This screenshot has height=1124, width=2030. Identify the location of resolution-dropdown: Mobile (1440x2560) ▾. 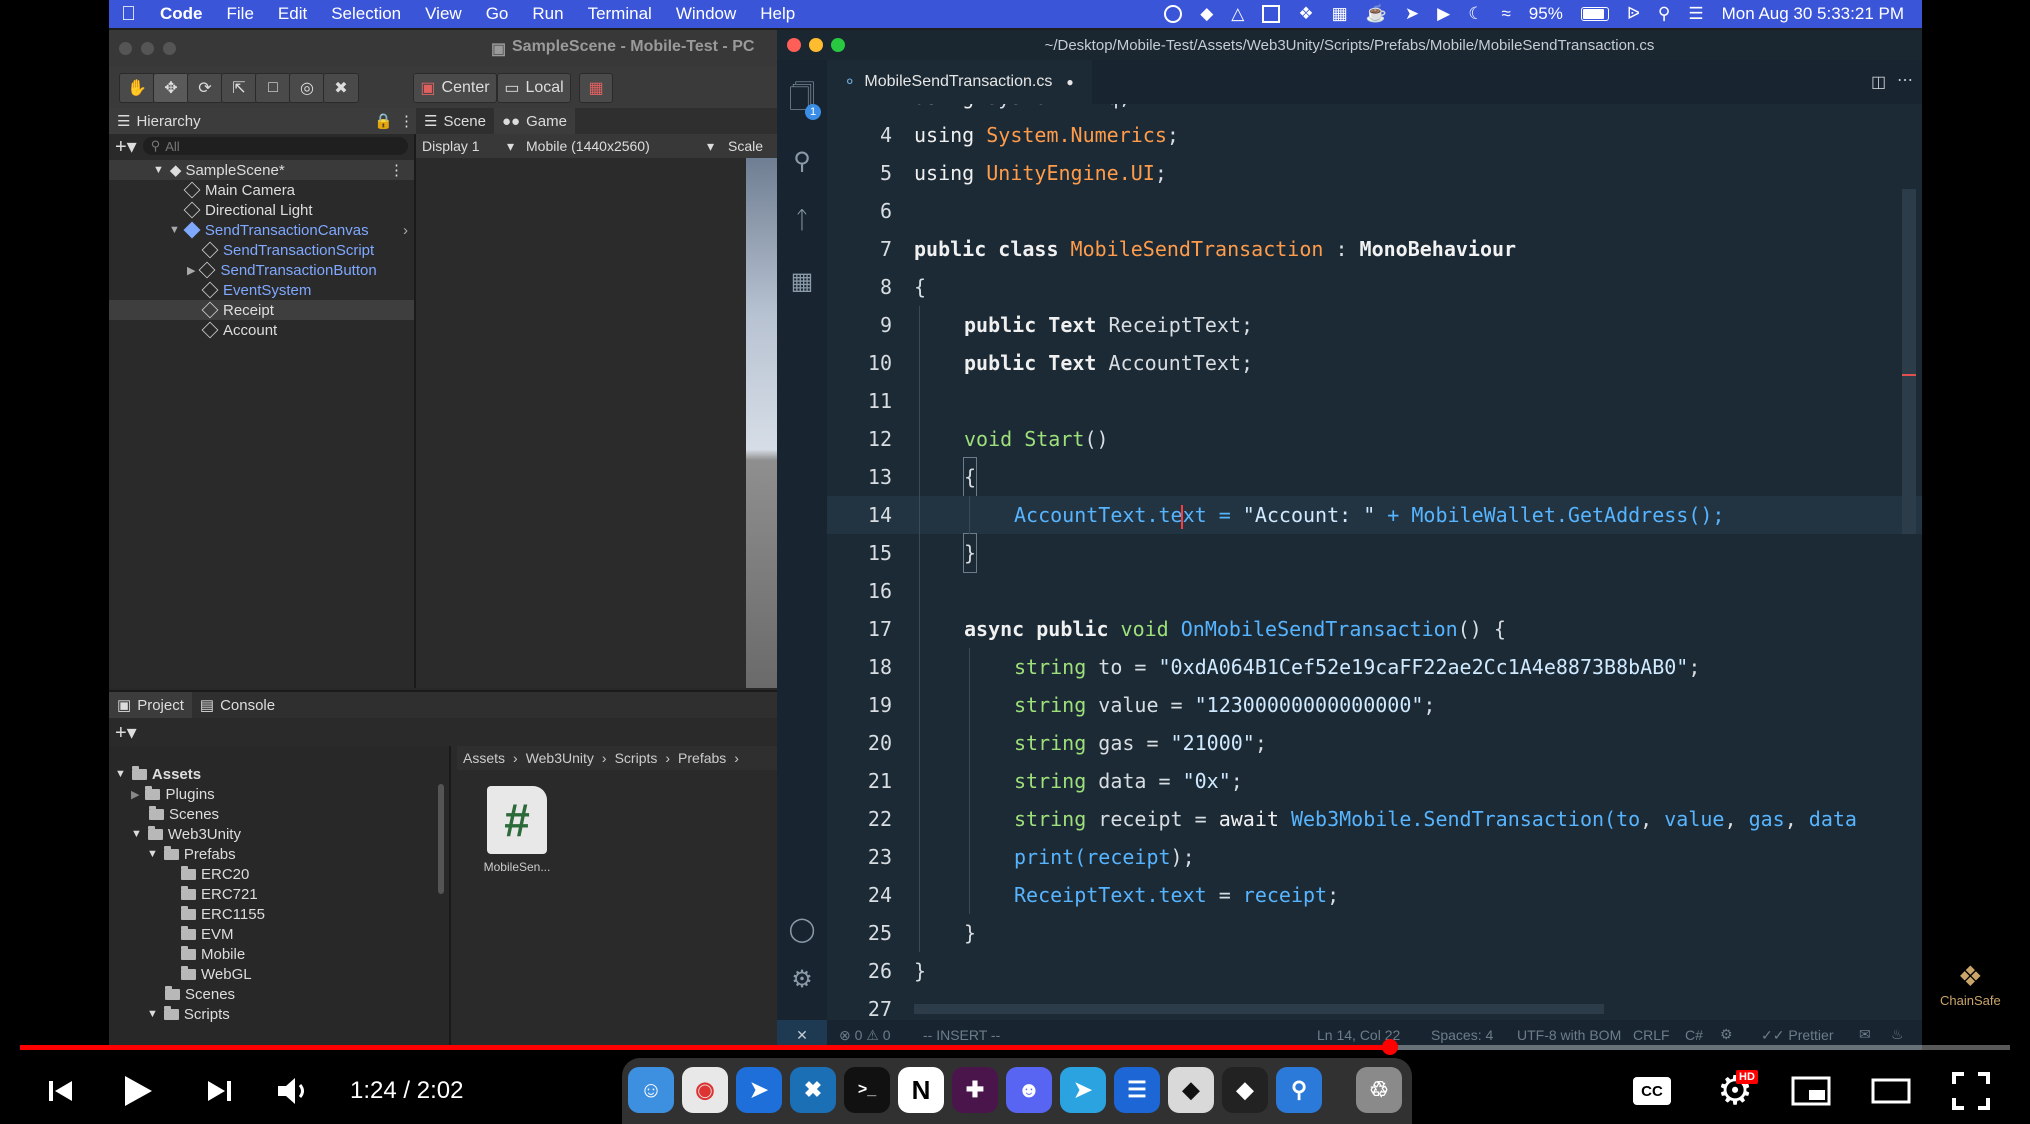
(620, 146).